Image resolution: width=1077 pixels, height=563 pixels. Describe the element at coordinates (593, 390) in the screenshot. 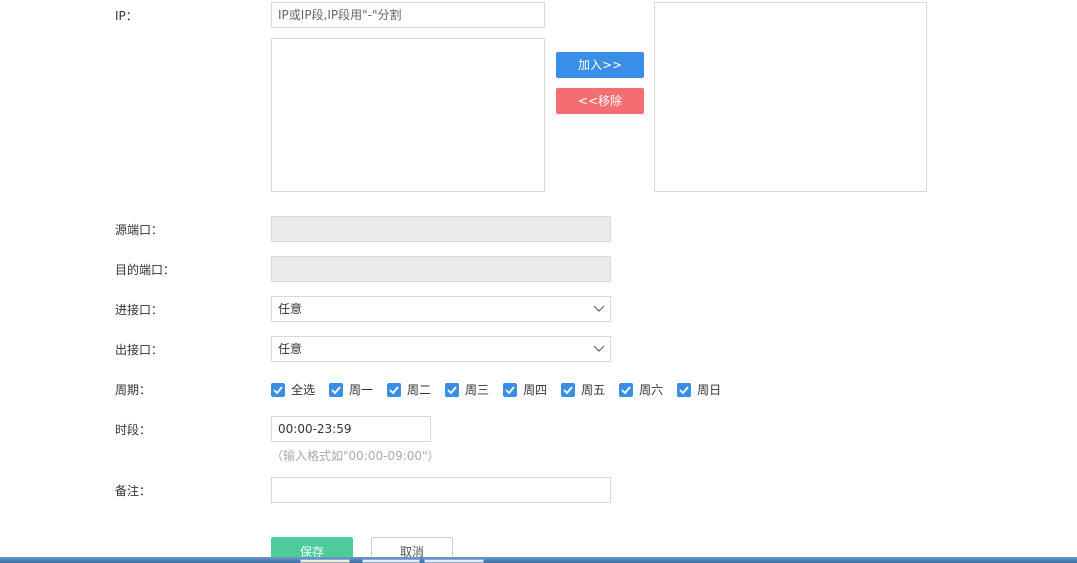

I see `weekday-label: 周五` at that location.